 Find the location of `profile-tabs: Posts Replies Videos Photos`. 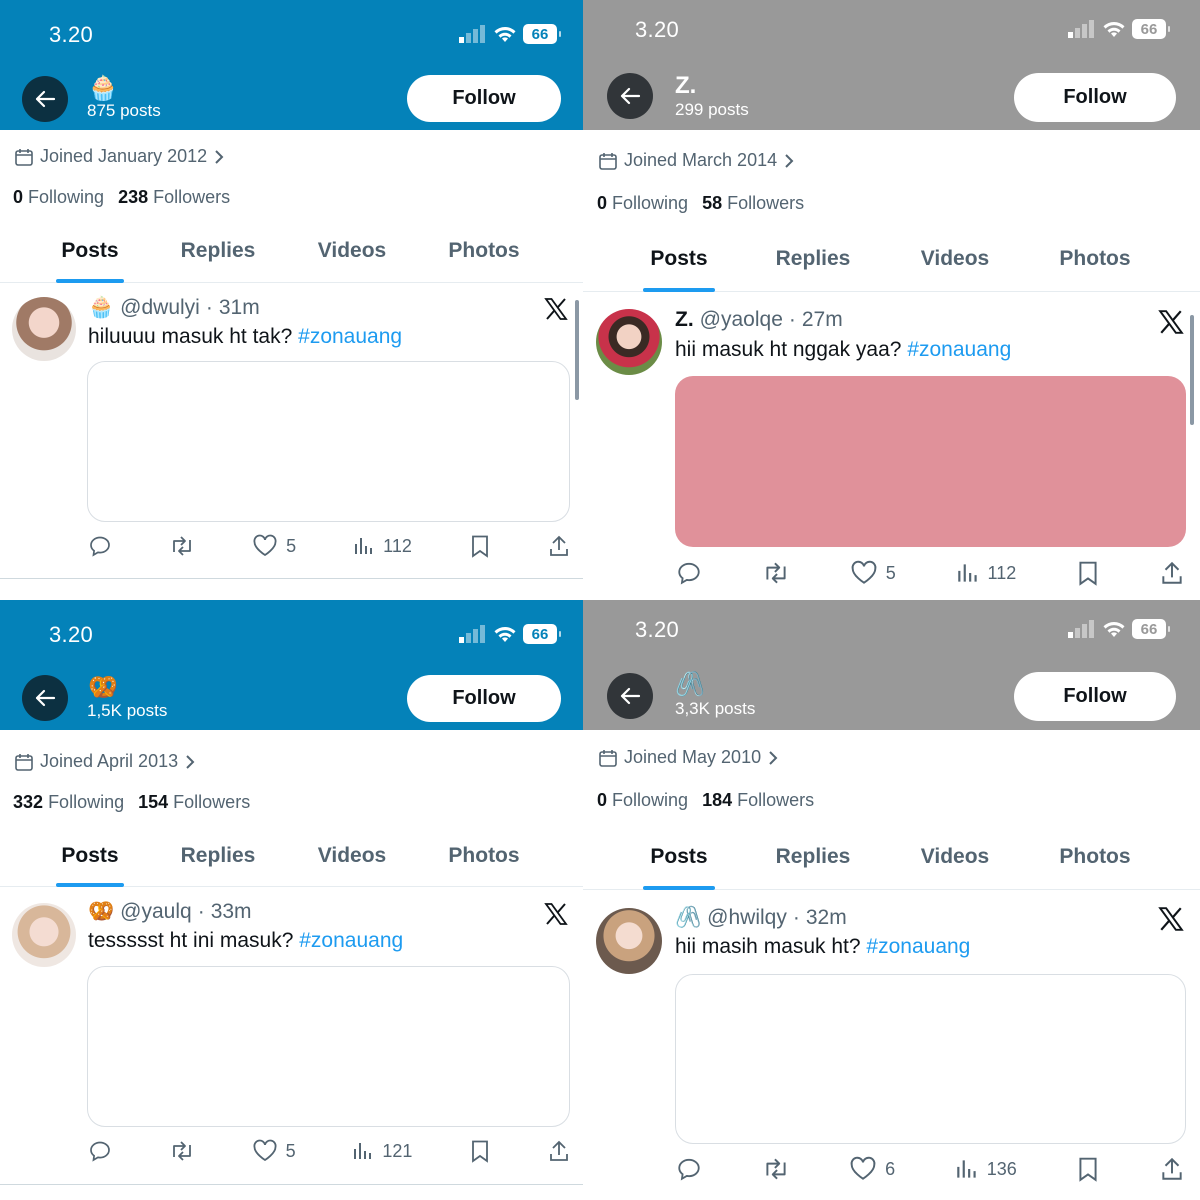

profile-tabs: Posts Replies Videos Photos is located at coordinates (891, 262).